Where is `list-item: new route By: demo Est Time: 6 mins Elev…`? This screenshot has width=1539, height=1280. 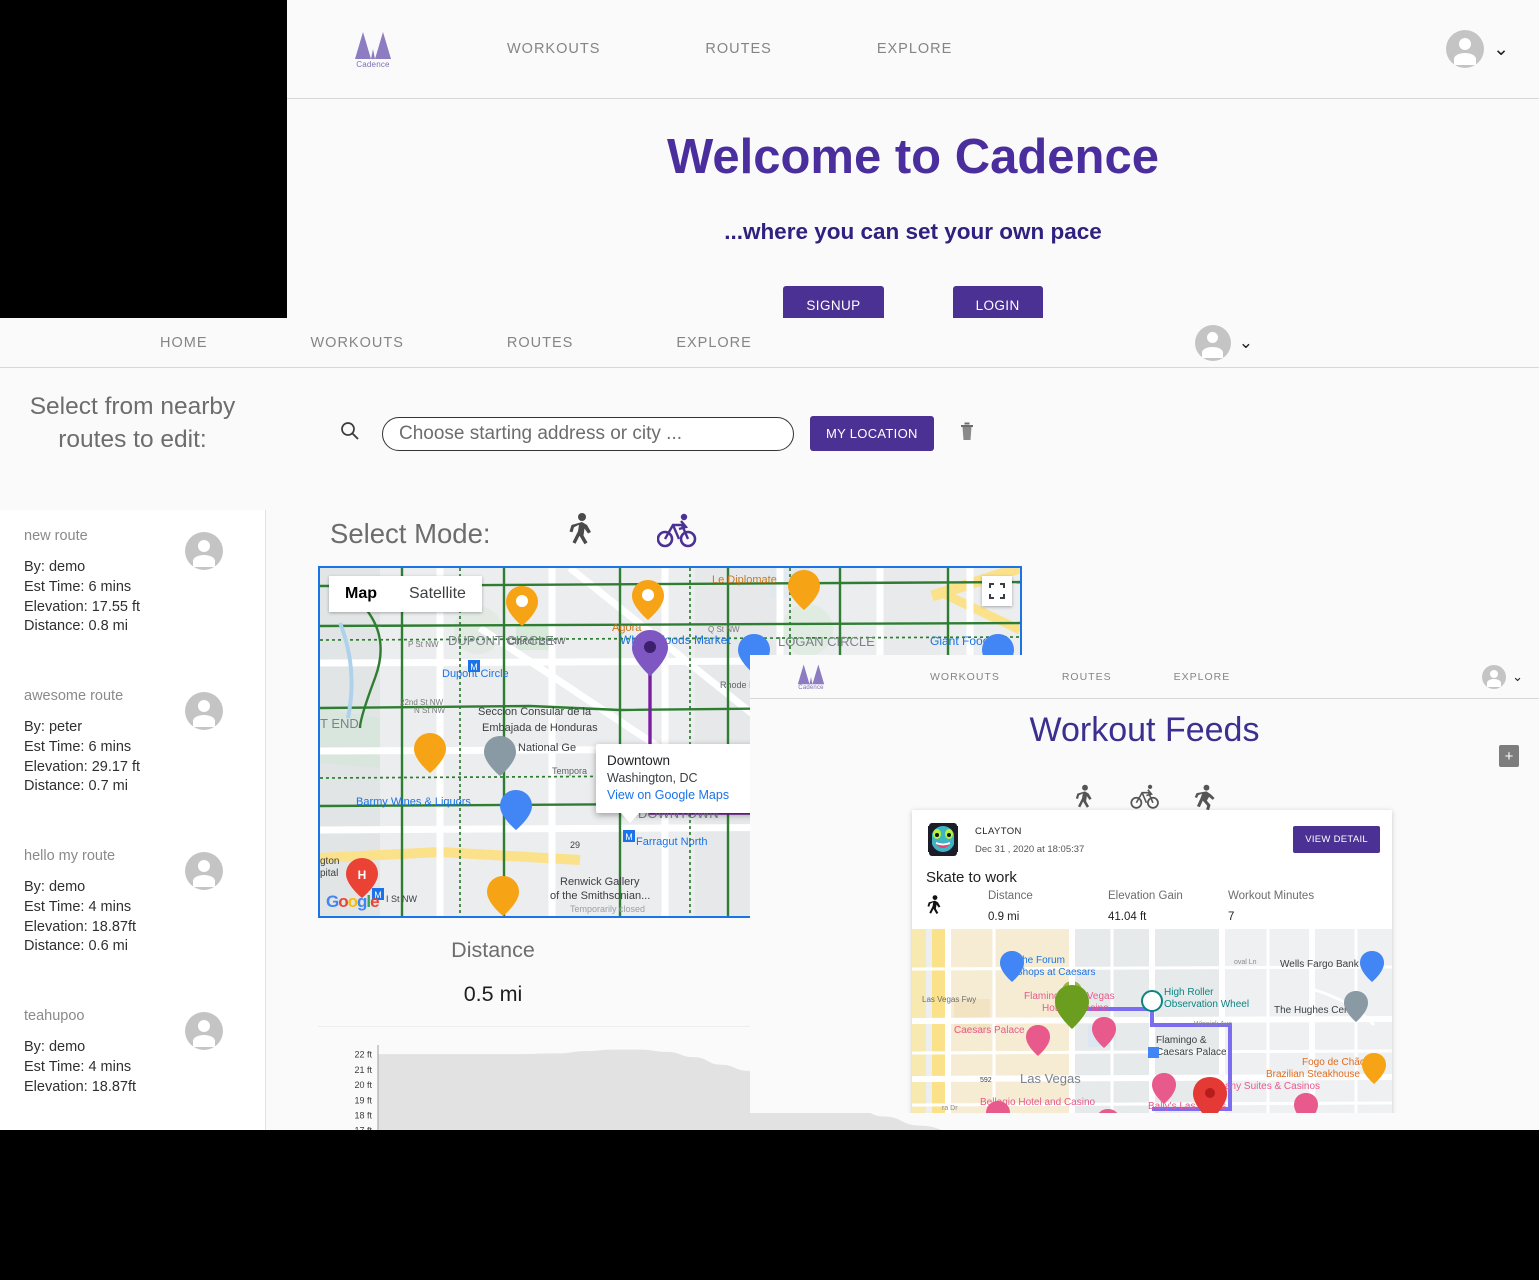
list-item: new route By: demo Est Time: 6 mins Elev… is located at coordinates (132, 590).